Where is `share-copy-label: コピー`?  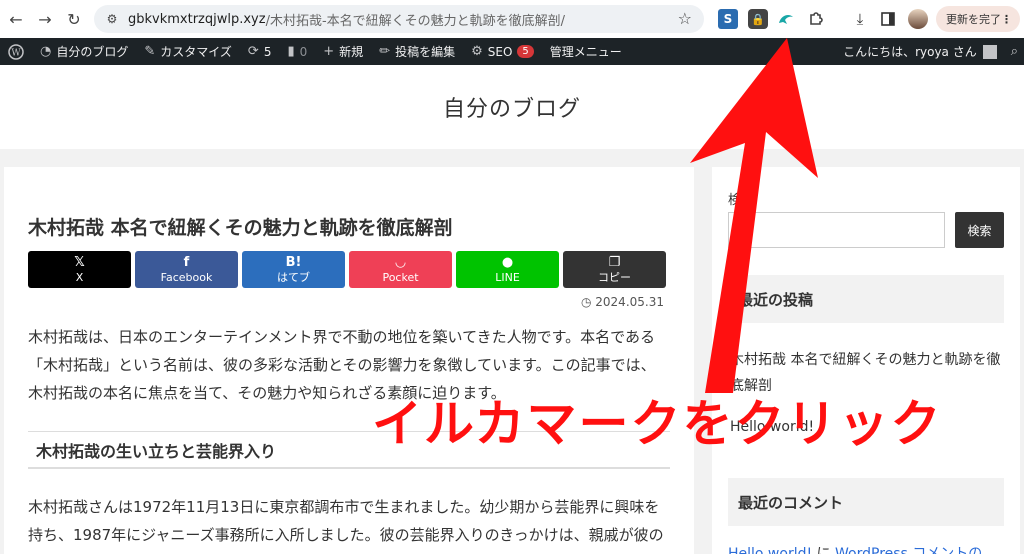
share-copy-label: コピー is located at coordinates (614, 277).